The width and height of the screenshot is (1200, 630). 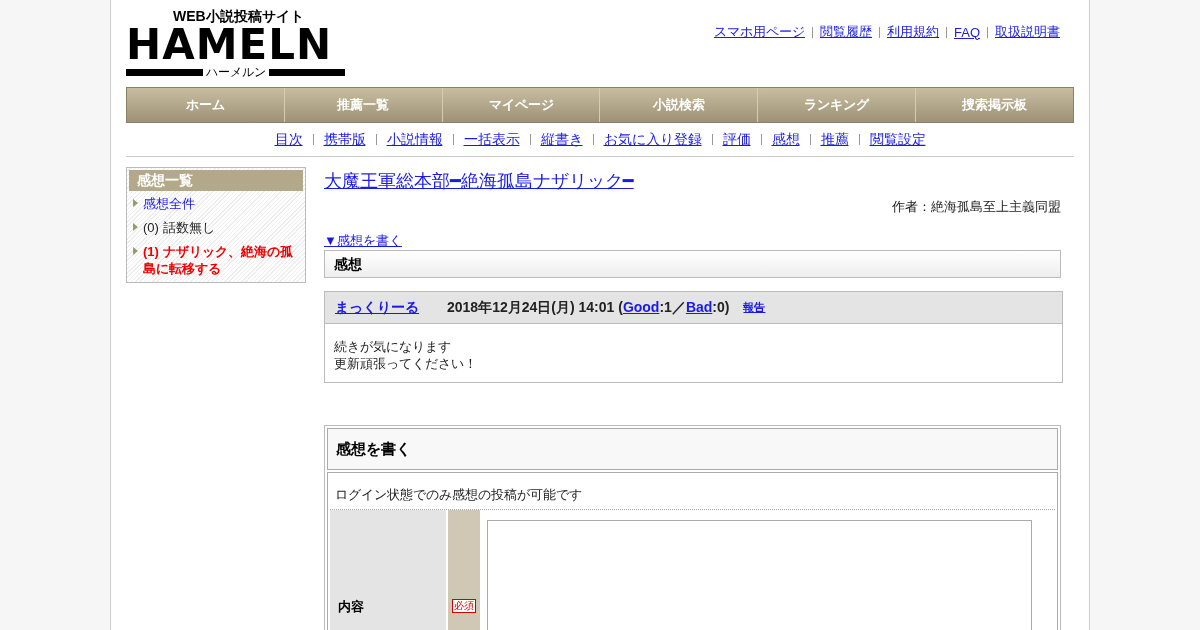 What do you see at coordinates (229, 45) in the screenshot?
I see `logo-wordmark: HAMELN` at bounding box center [229, 45].